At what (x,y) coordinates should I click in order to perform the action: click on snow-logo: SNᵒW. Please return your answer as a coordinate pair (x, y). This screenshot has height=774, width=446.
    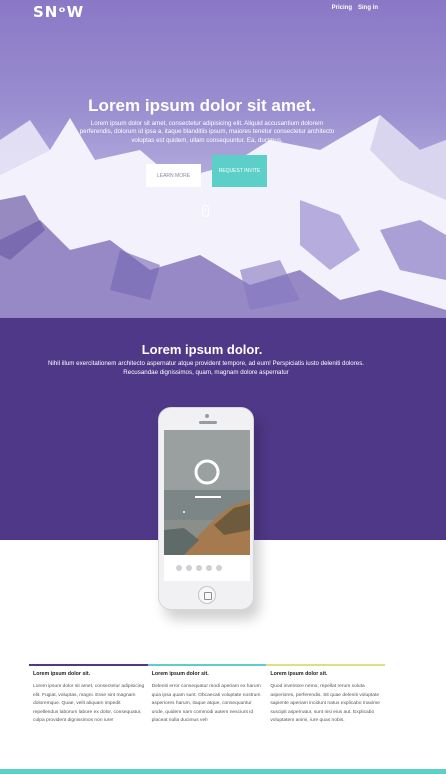
    Looking at the image, I should click on (58, 12).